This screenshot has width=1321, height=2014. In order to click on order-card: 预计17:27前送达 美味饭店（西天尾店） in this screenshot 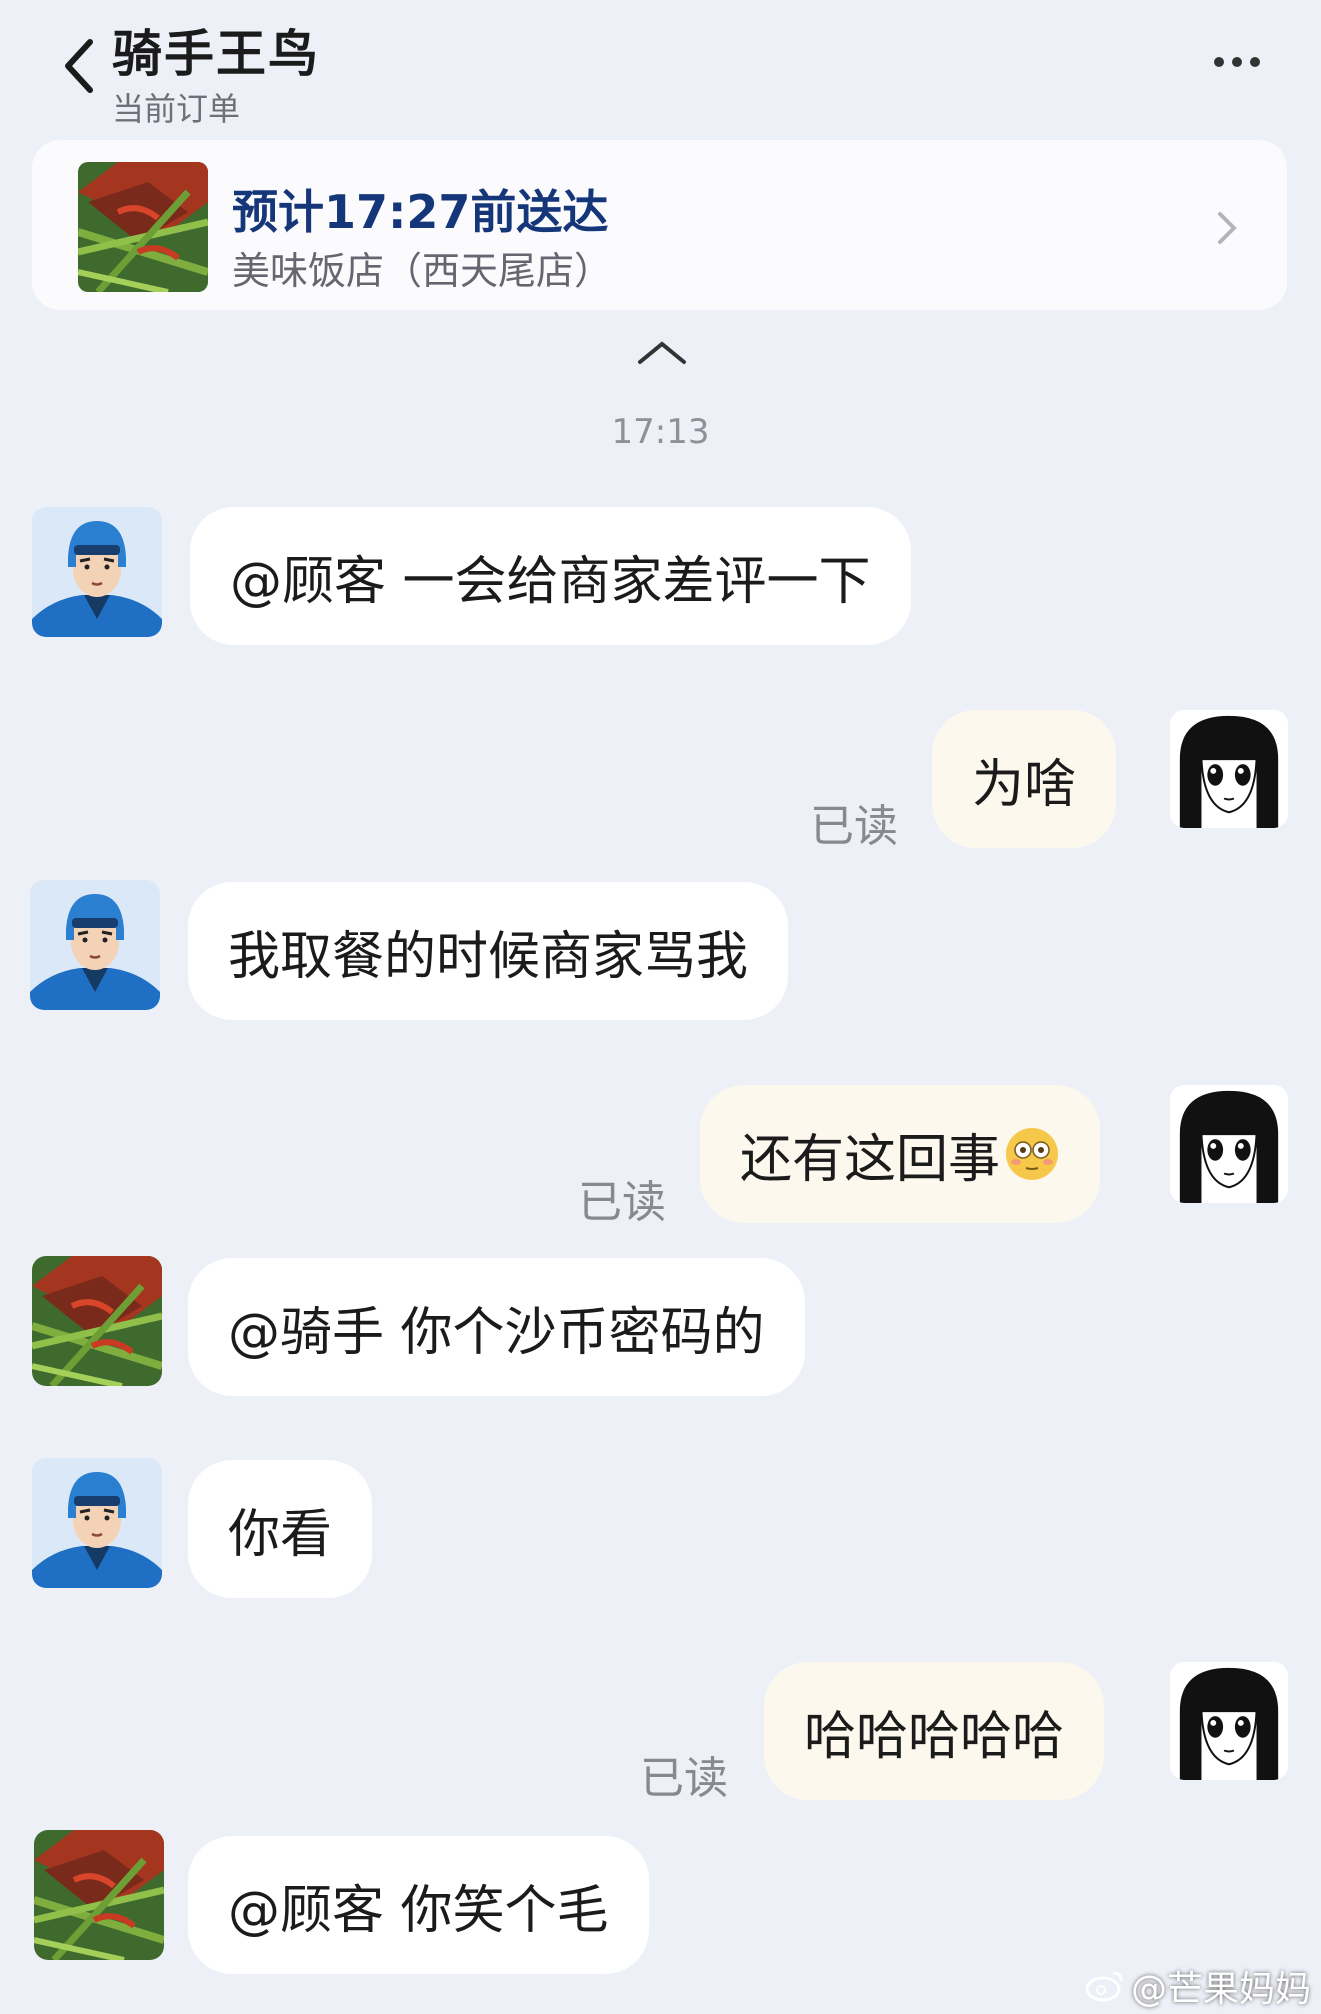, I will do `click(659, 225)`.